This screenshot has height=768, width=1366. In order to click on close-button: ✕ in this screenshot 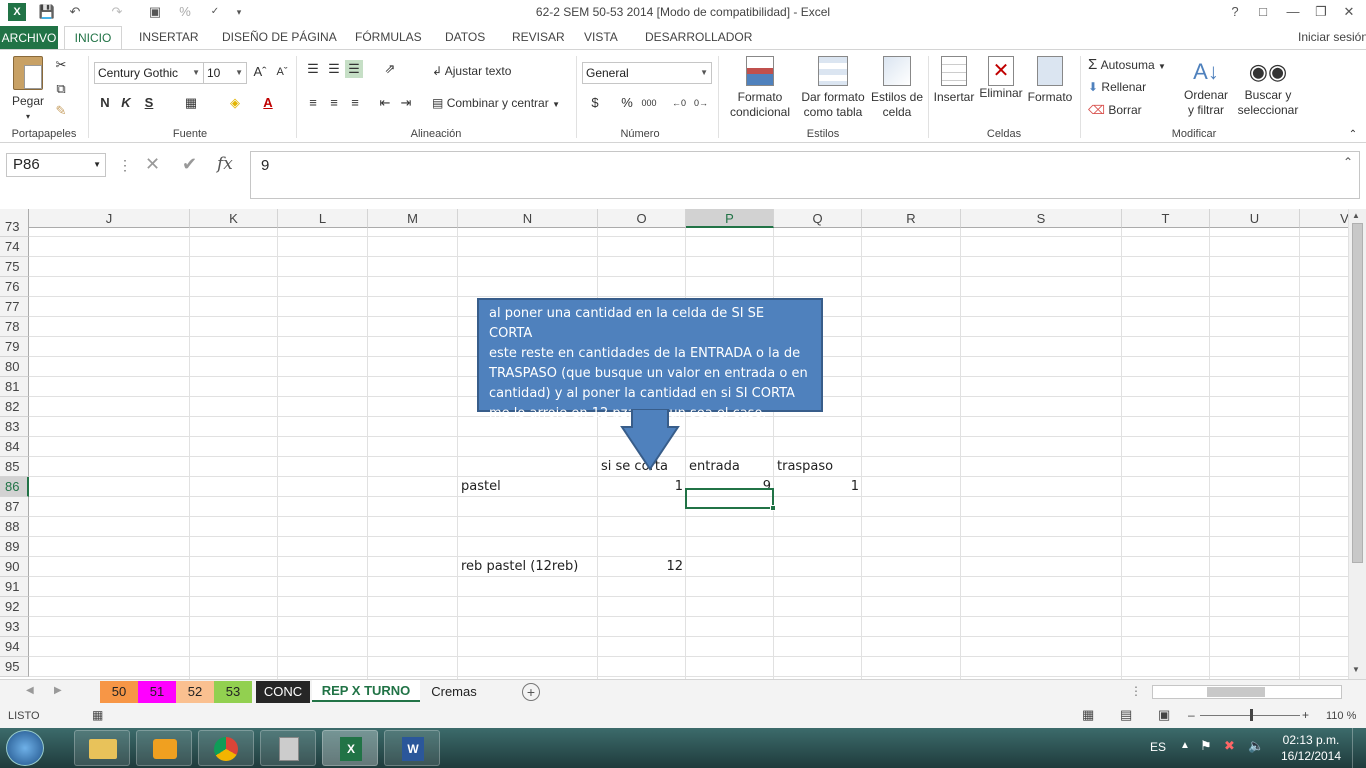, I will do `click(1349, 12)`.